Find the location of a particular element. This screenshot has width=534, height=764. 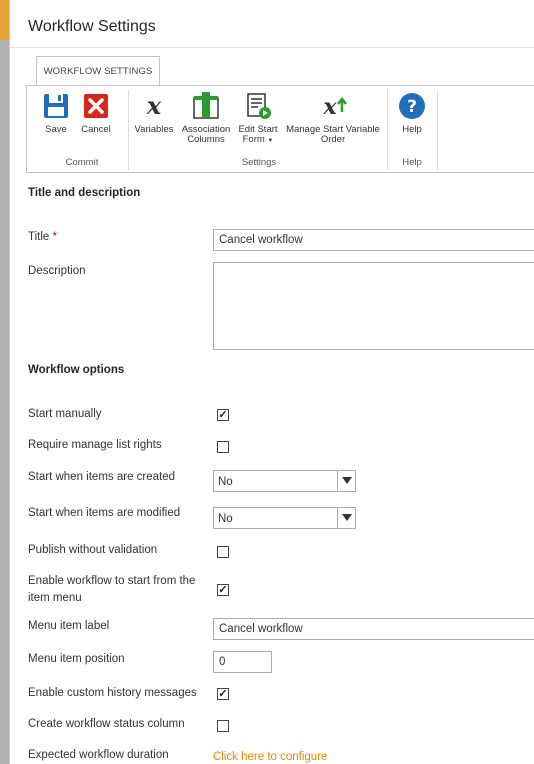

start-when-created-label: Start when items are created is located at coordinates (102, 477).